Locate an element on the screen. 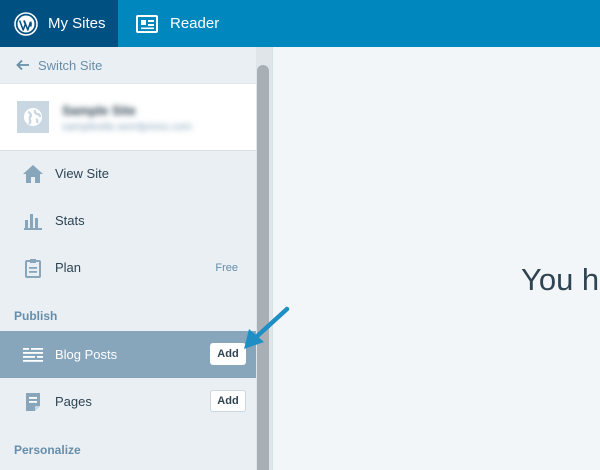 This screenshot has height=470, width=600. add-page-button: Add is located at coordinates (228, 401).